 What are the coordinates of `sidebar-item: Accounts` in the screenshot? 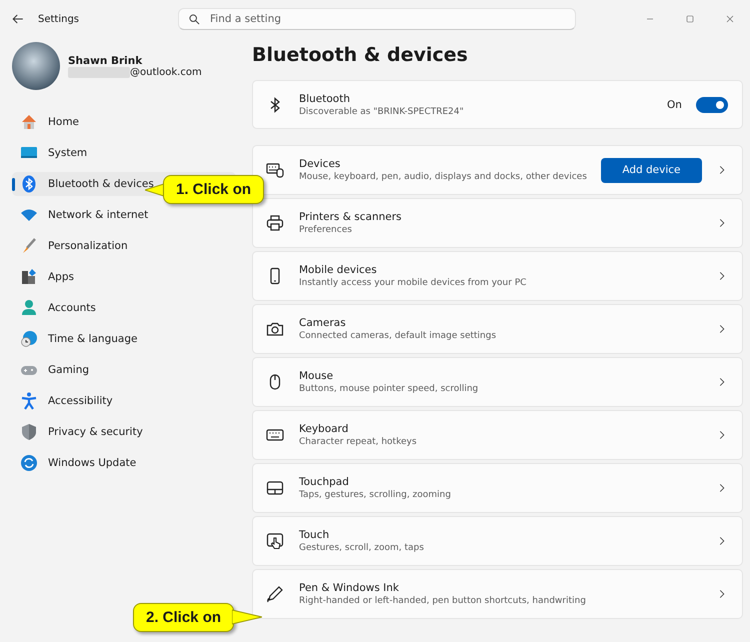 It's located at (124, 308).